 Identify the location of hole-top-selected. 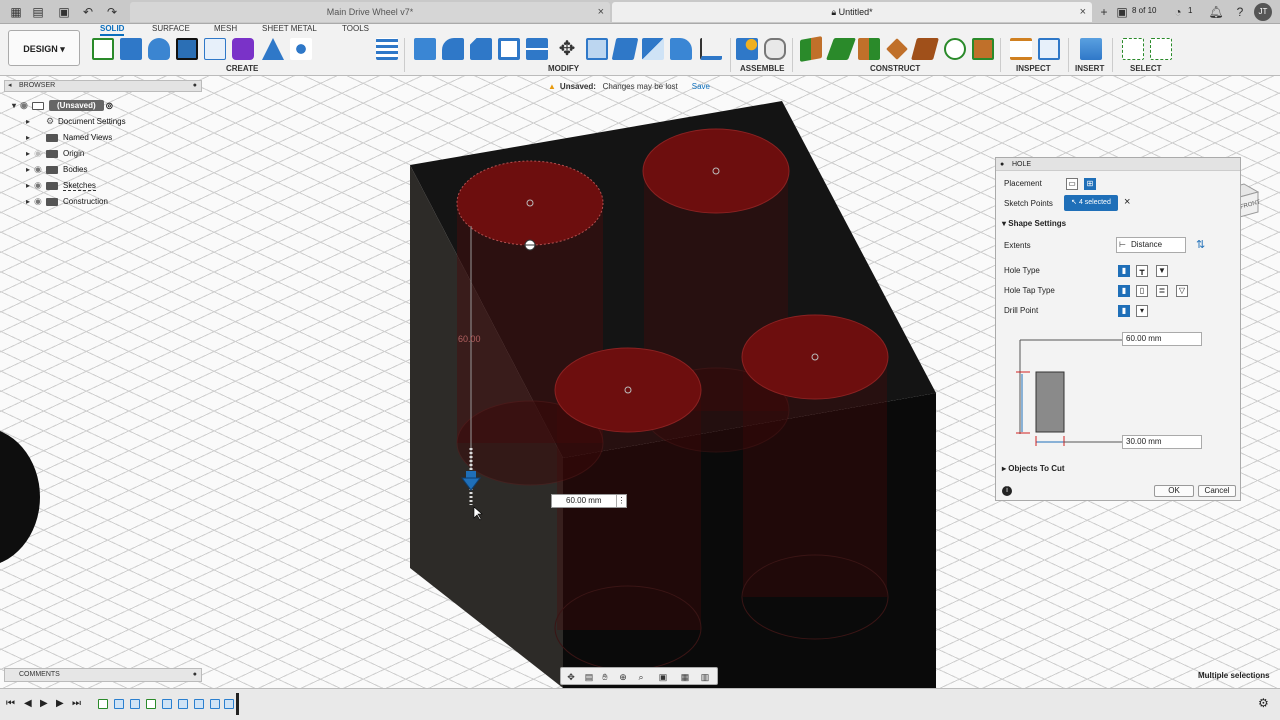
(530, 203).